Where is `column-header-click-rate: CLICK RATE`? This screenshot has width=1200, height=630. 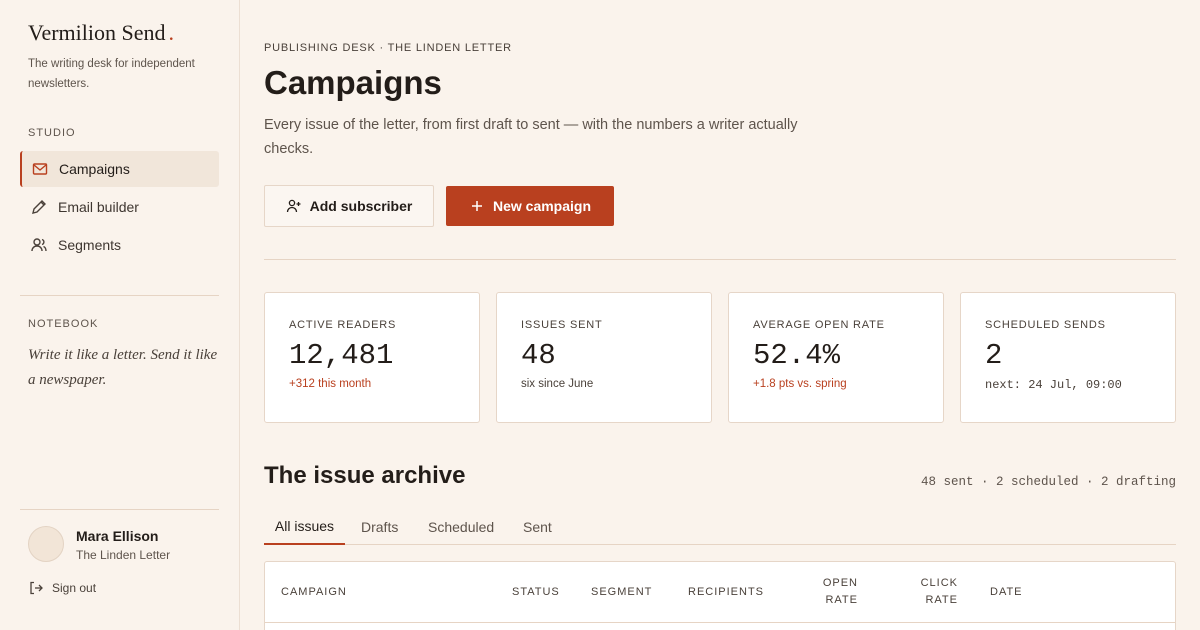 column-header-click-rate: CLICK RATE is located at coordinates (931, 592).